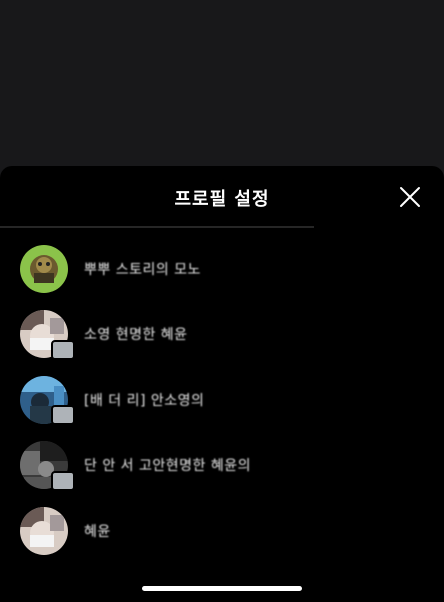 The width and height of the screenshot is (444, 602). What do you see at coordinates (167, 466) in the screenshot?
I see `profile-name: 단 안 서 고안현명한 혜윤의` at bounding box center [167, 466].